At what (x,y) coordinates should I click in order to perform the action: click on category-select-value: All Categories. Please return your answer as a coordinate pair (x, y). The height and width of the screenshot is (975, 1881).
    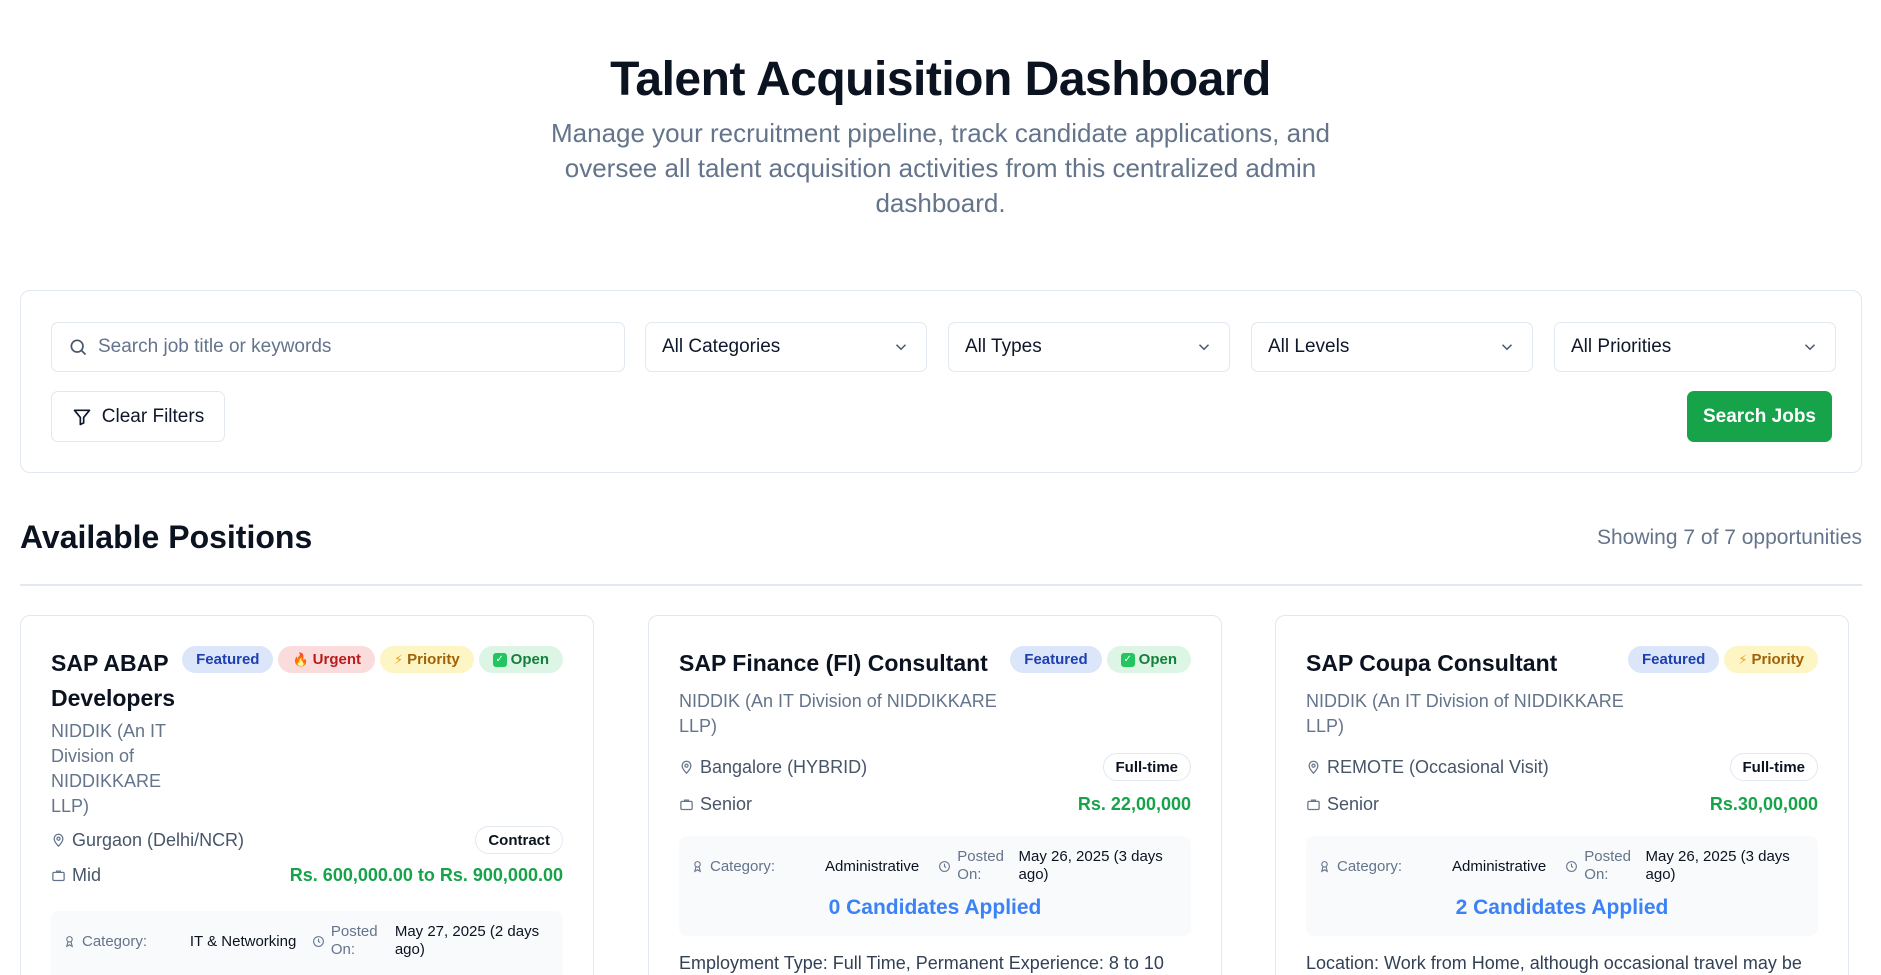
    Looking at the image, I should click on (721, 346).